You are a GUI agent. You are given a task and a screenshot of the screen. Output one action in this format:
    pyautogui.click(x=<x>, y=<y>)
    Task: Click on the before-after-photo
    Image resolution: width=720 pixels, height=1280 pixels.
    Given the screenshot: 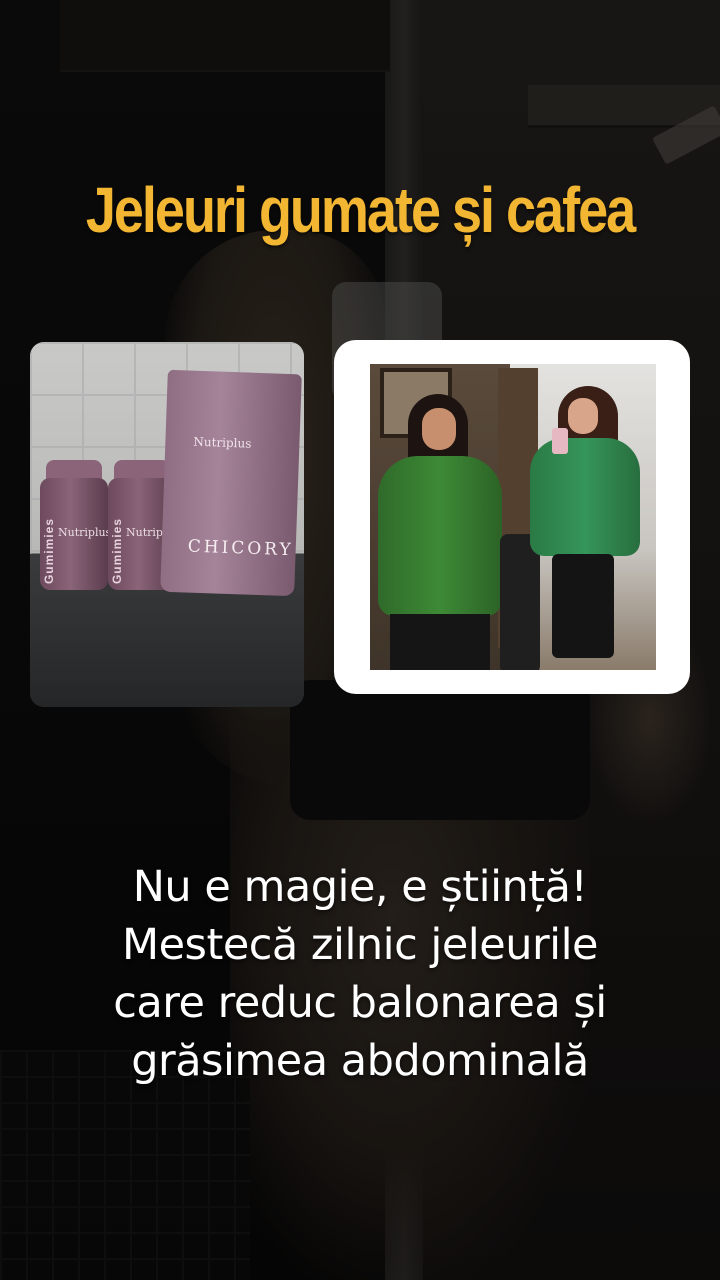 What is the action you would take?
    pyautogui.click(x=513, y=517)
    